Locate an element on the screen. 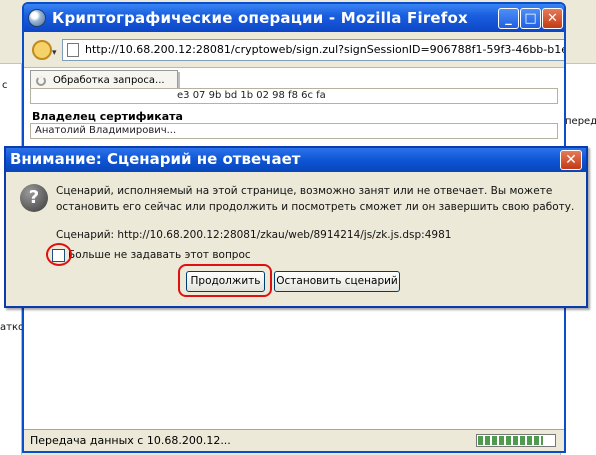 This screenshot has height=455, width=596. owner-label: Владелец сертификата is located at coordinates (107, 116).